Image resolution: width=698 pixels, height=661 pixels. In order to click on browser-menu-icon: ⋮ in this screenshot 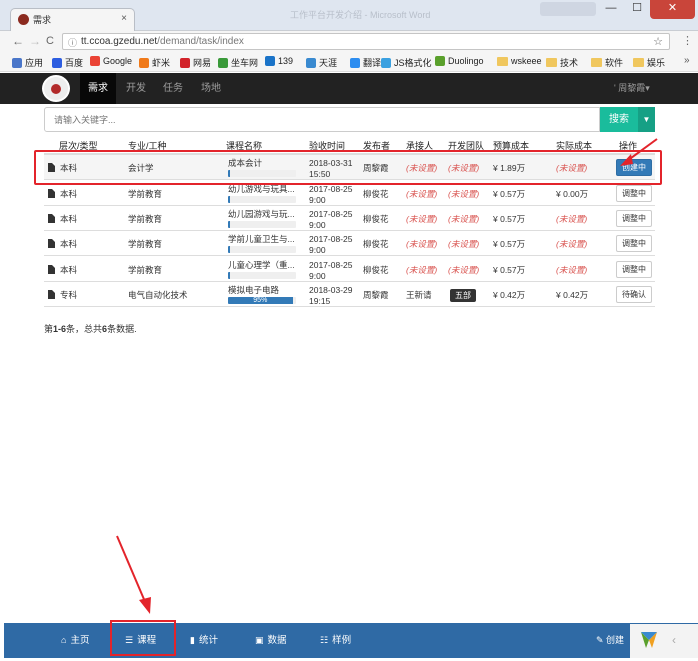, I will do `click(687, 40)`.